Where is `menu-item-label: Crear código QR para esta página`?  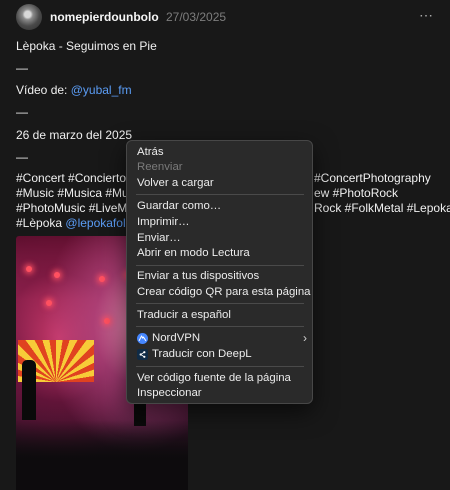
menu-item-label: Crear código QR para esta página is located at coordinates (224, 292).